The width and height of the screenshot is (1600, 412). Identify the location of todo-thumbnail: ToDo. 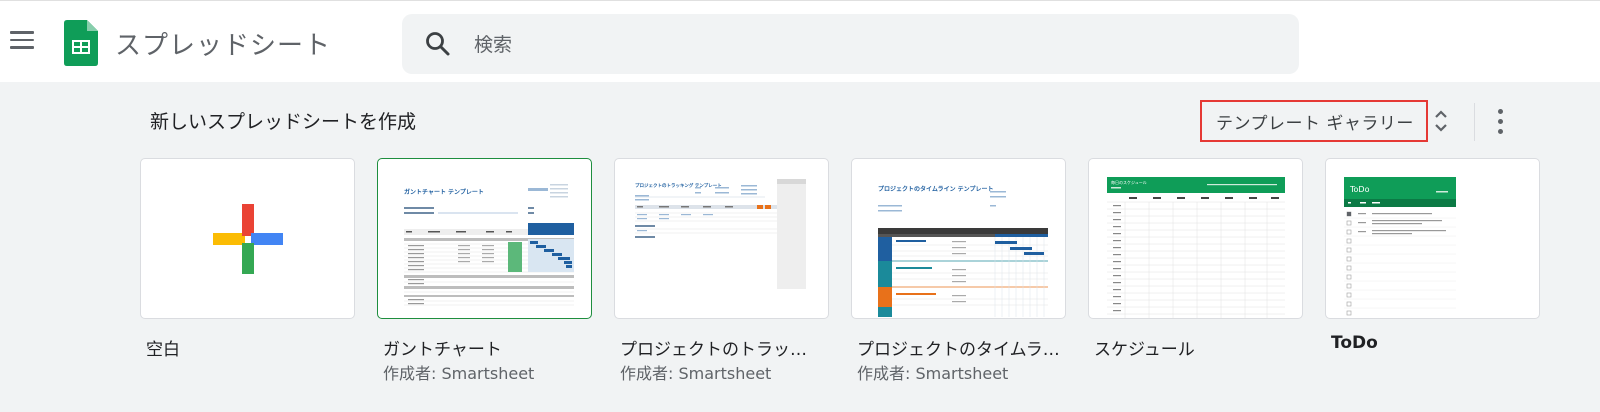
(1400, 246).